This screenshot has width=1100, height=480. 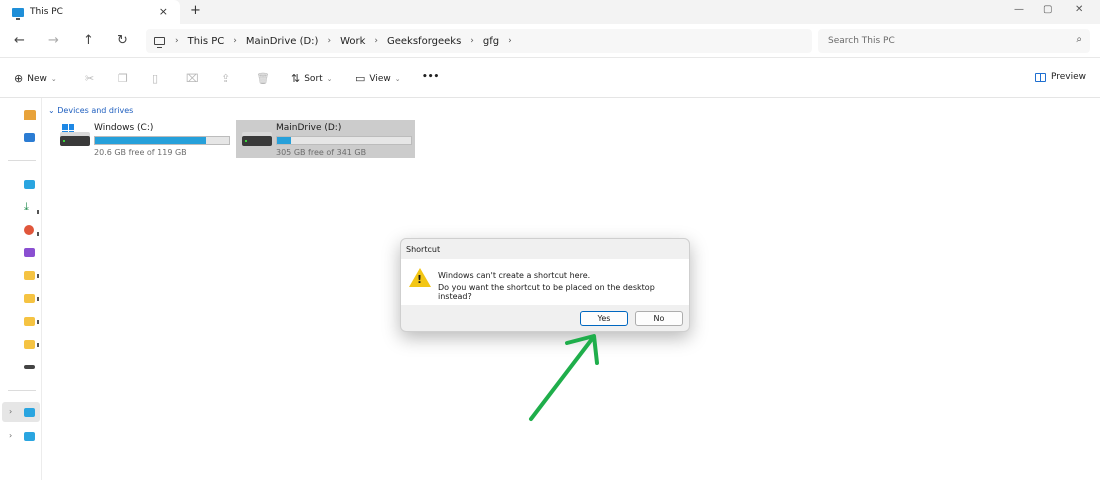 What do you see at coordinates (29, 230) in the screenshot?
I see `music-icon` at bounding box center [29, 230].